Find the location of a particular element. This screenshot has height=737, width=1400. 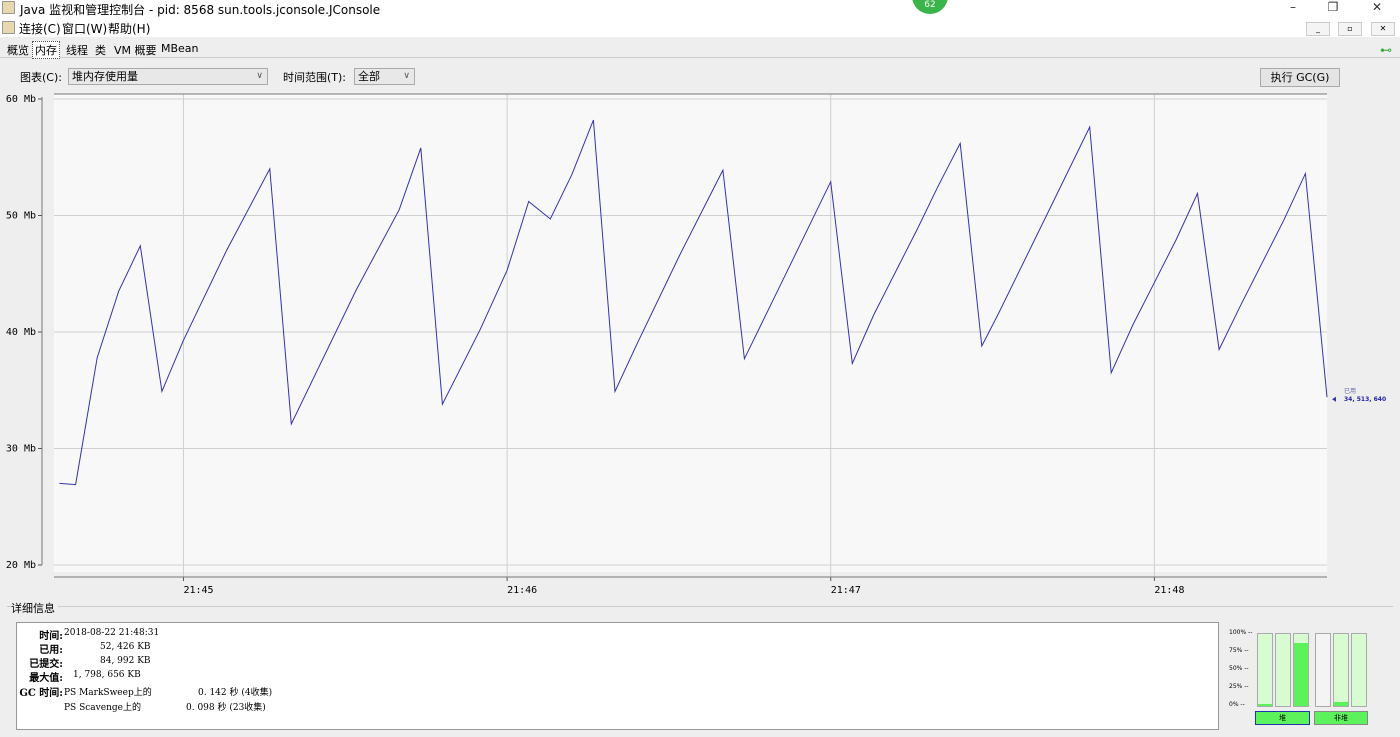

value-marker-icon is located at coordinates (1334, 399).